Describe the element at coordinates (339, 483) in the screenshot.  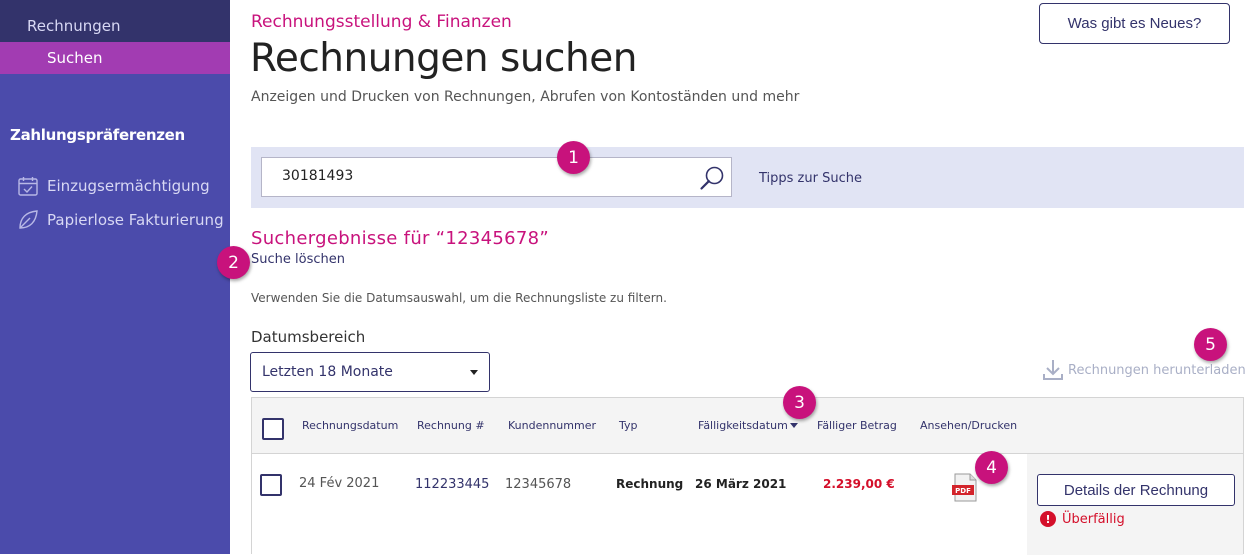
I see `row-date: 24 Fév 2021` at that location.